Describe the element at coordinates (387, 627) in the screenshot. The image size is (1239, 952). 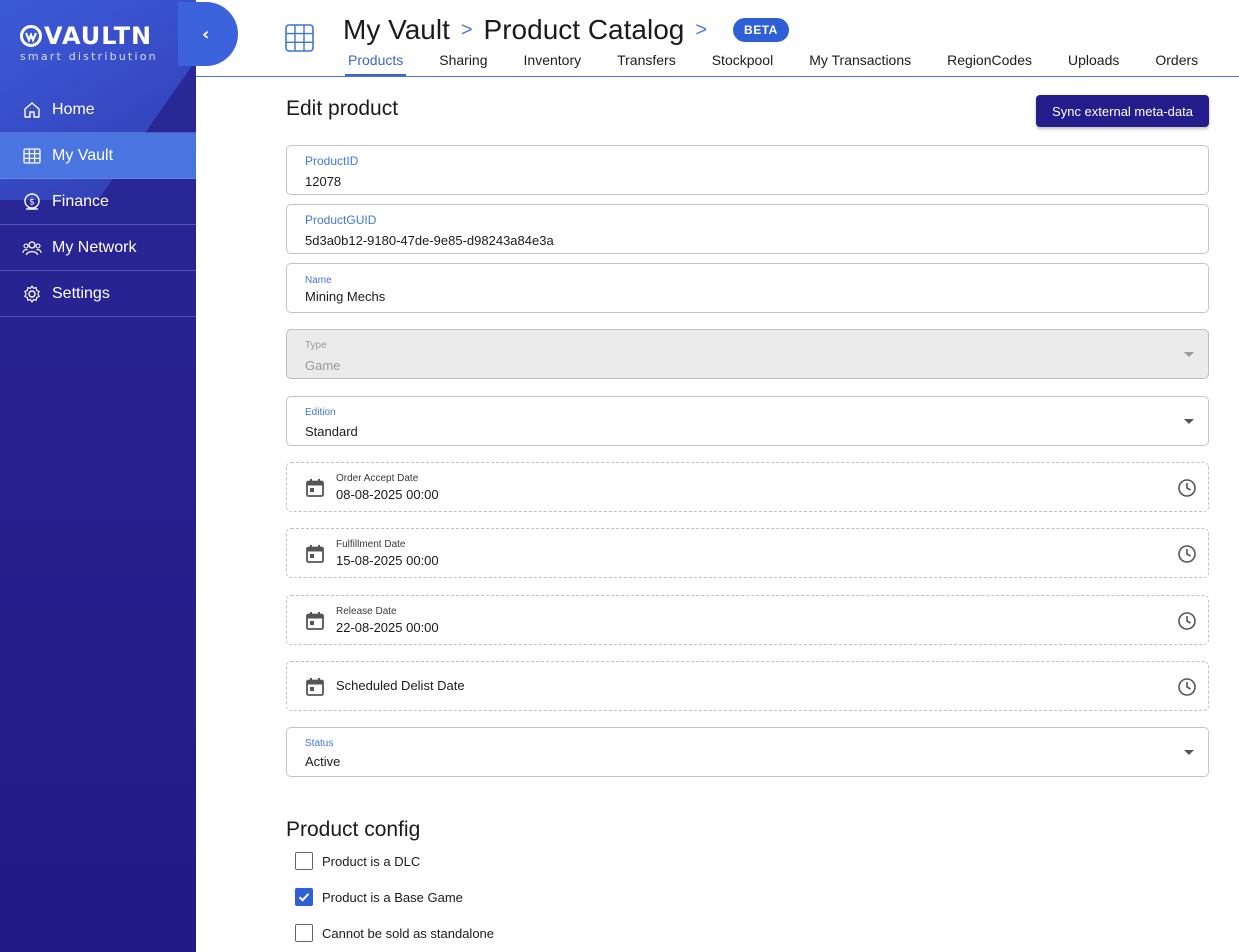
I see `field-value: 22-08-2025 00:00` at that location.